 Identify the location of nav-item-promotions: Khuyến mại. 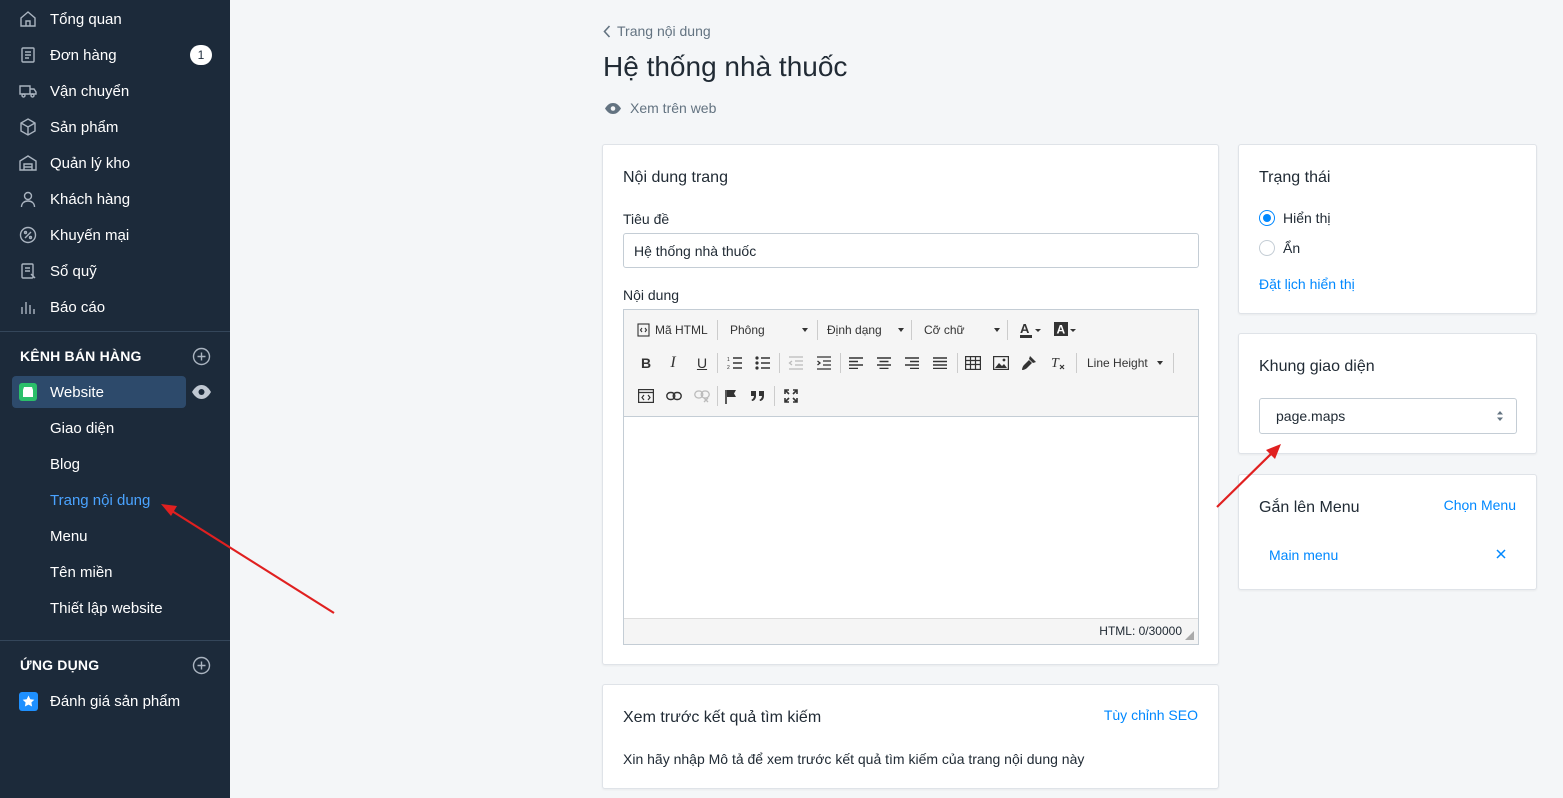
(115, 235).